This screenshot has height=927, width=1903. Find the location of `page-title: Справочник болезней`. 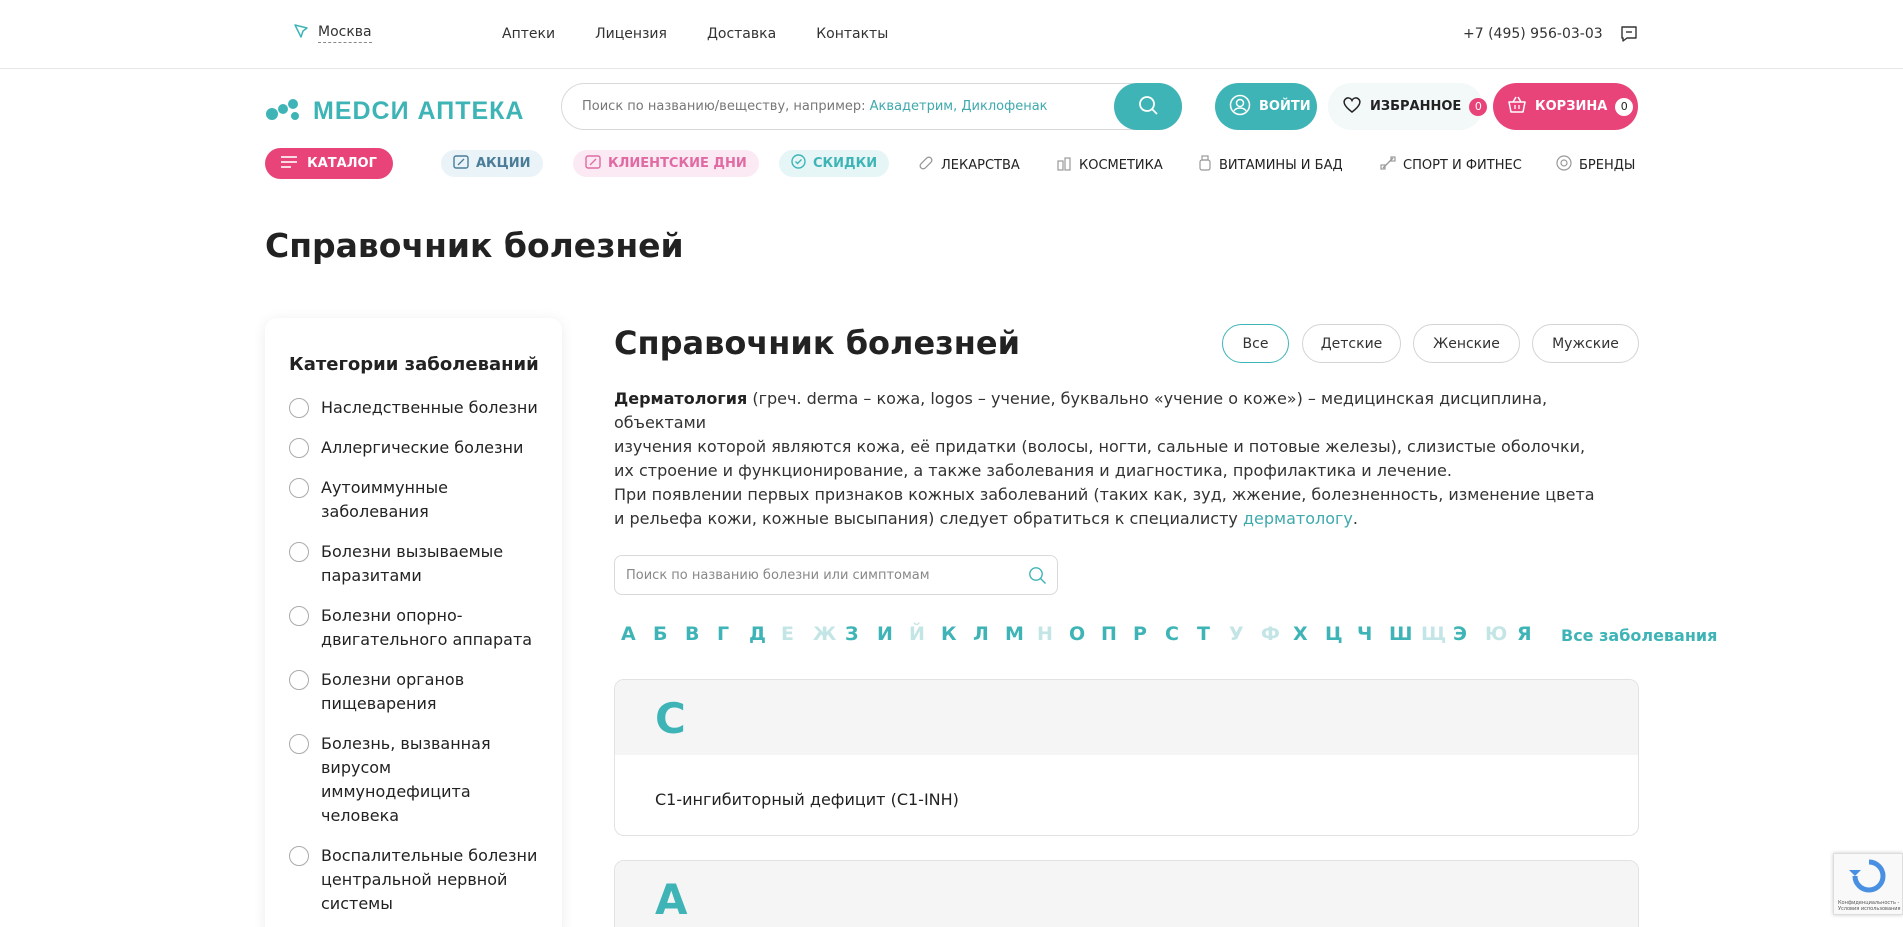

page-title: Справочник болезней is located at coordinates (474, 245).